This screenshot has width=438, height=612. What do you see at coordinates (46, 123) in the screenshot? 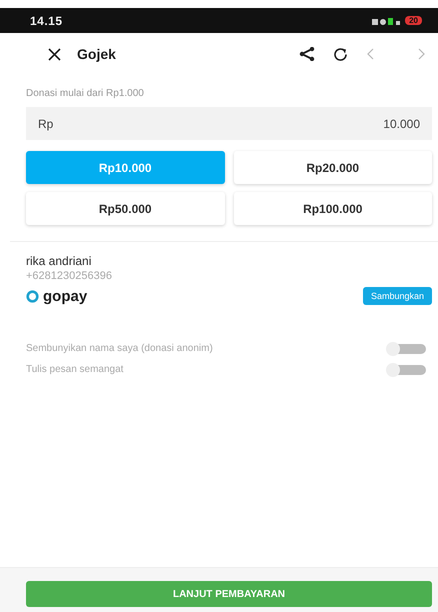
I see `currency-label: Rp` at bounding box center [46, 123].